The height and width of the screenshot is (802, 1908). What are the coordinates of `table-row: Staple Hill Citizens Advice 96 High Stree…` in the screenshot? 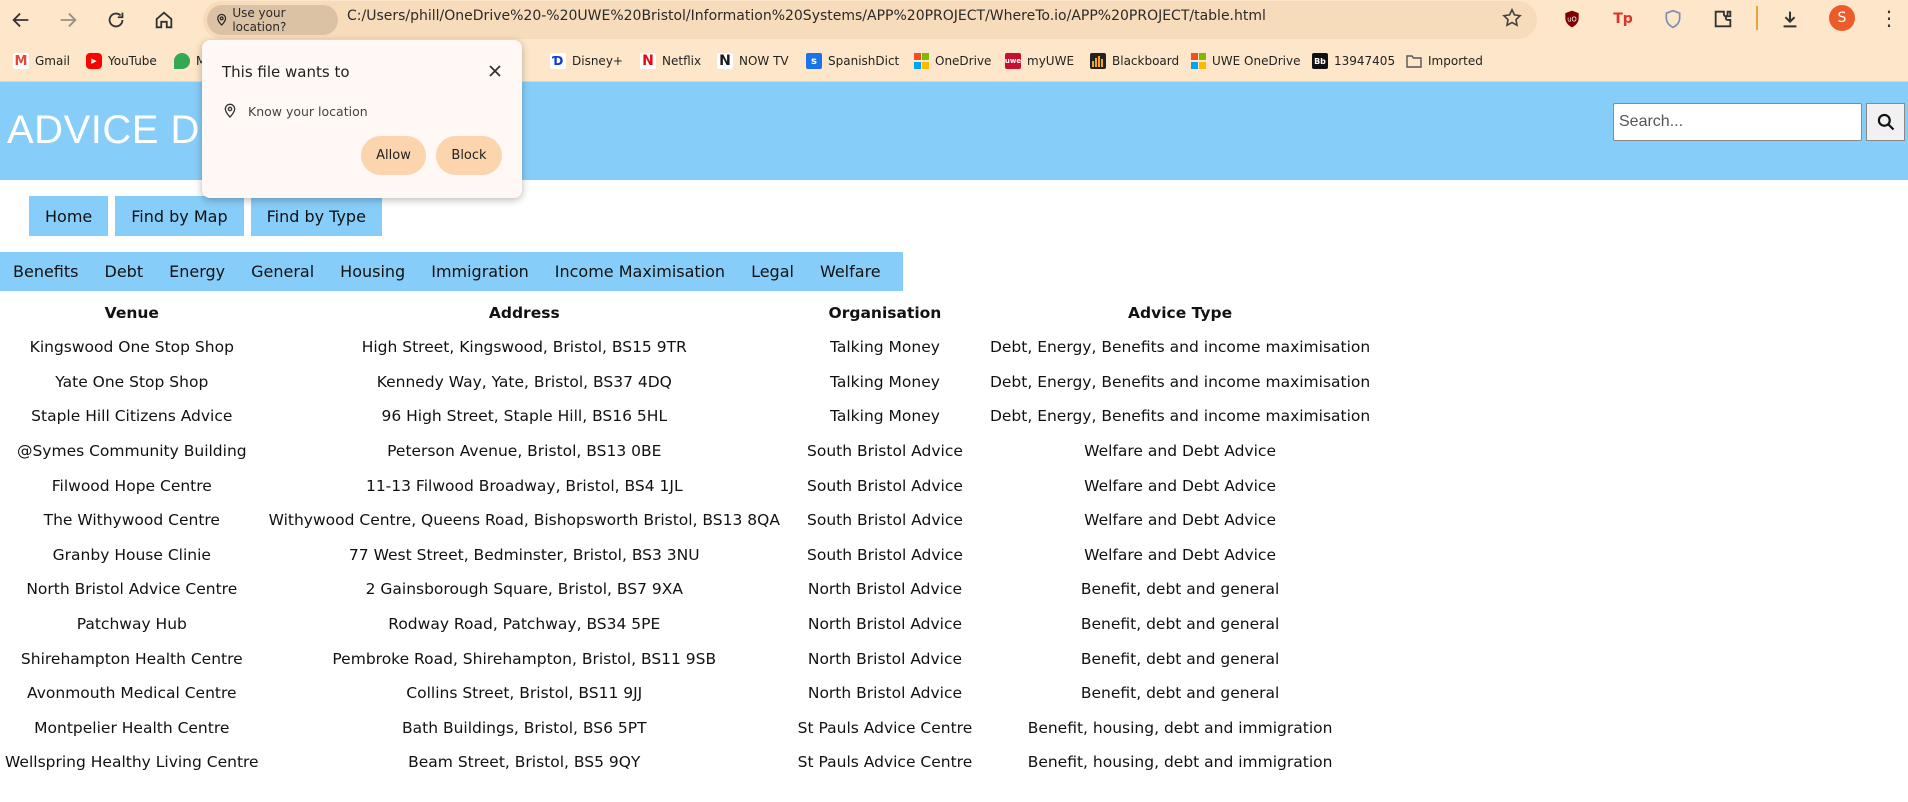 It's located at (687, 416).